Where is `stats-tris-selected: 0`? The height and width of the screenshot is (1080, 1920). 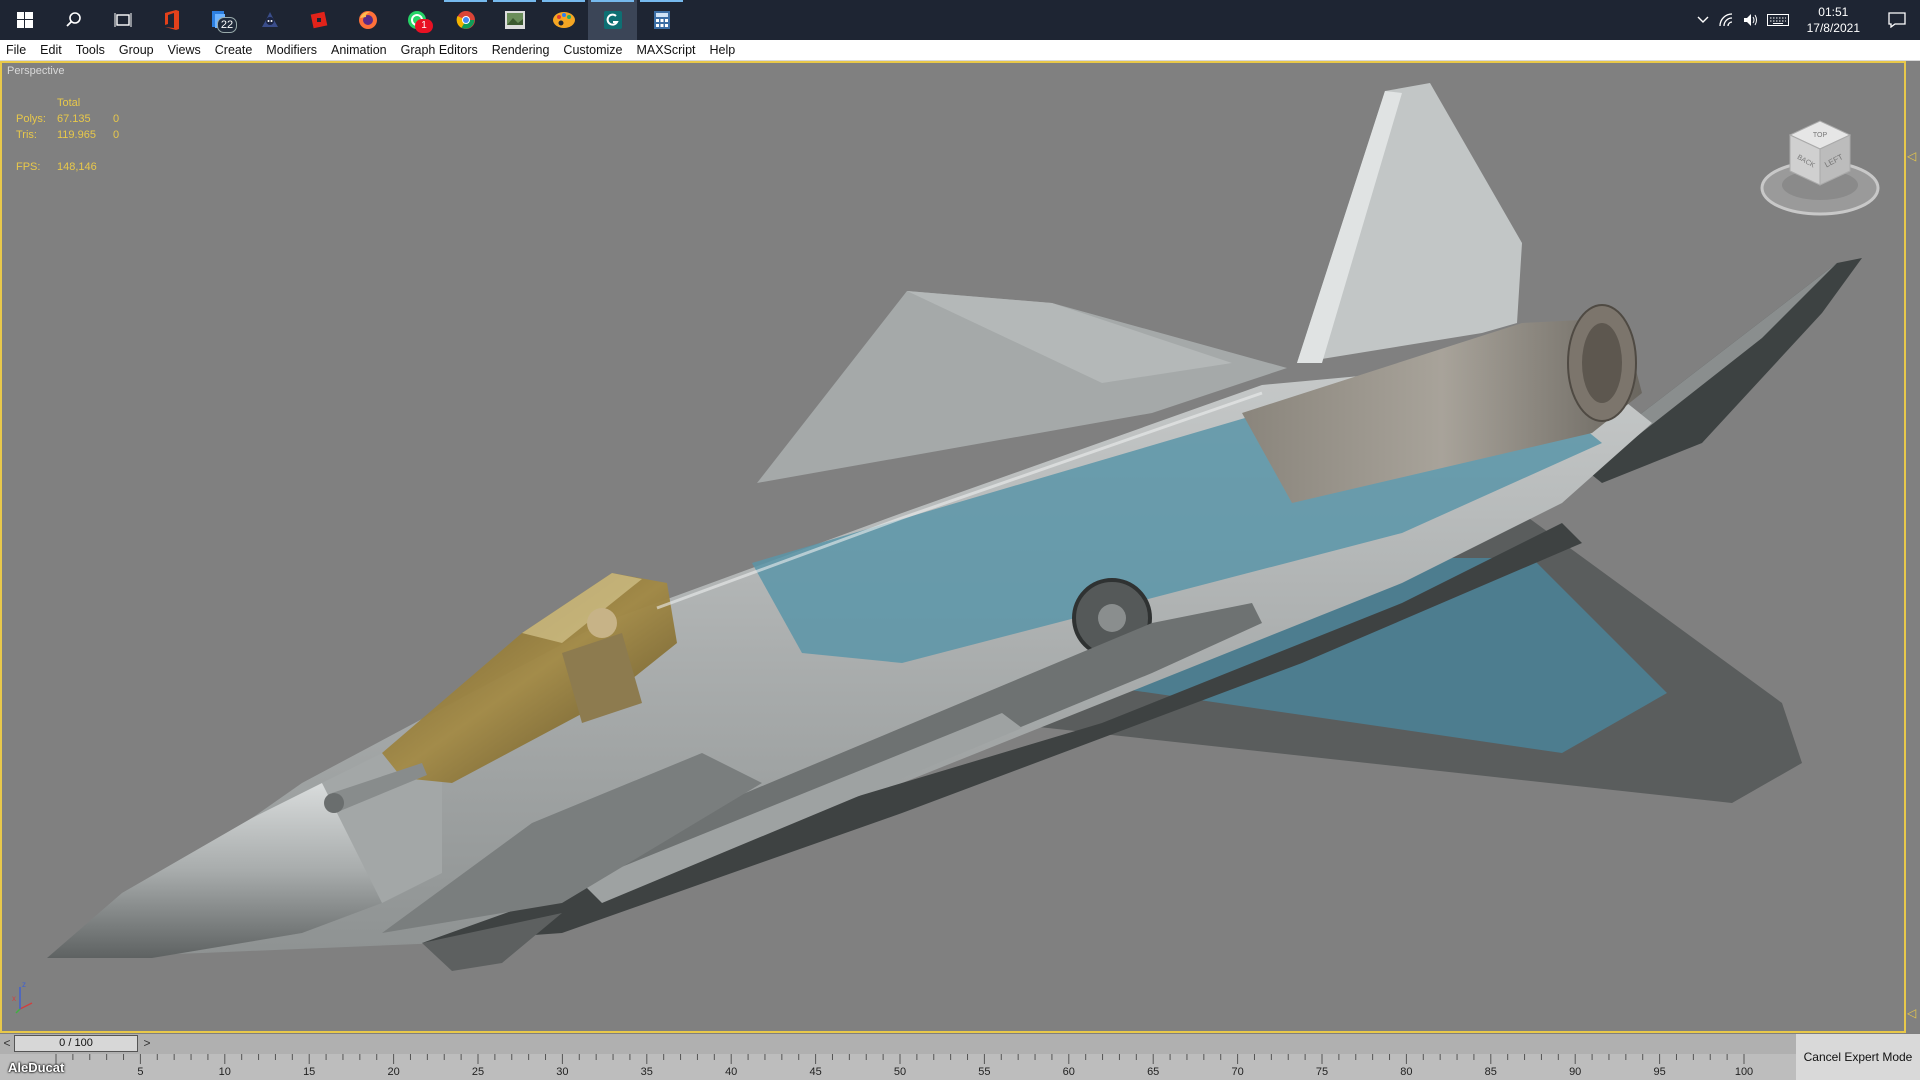
stats-tris-selected: 0 is located at coordinates (116, 135).